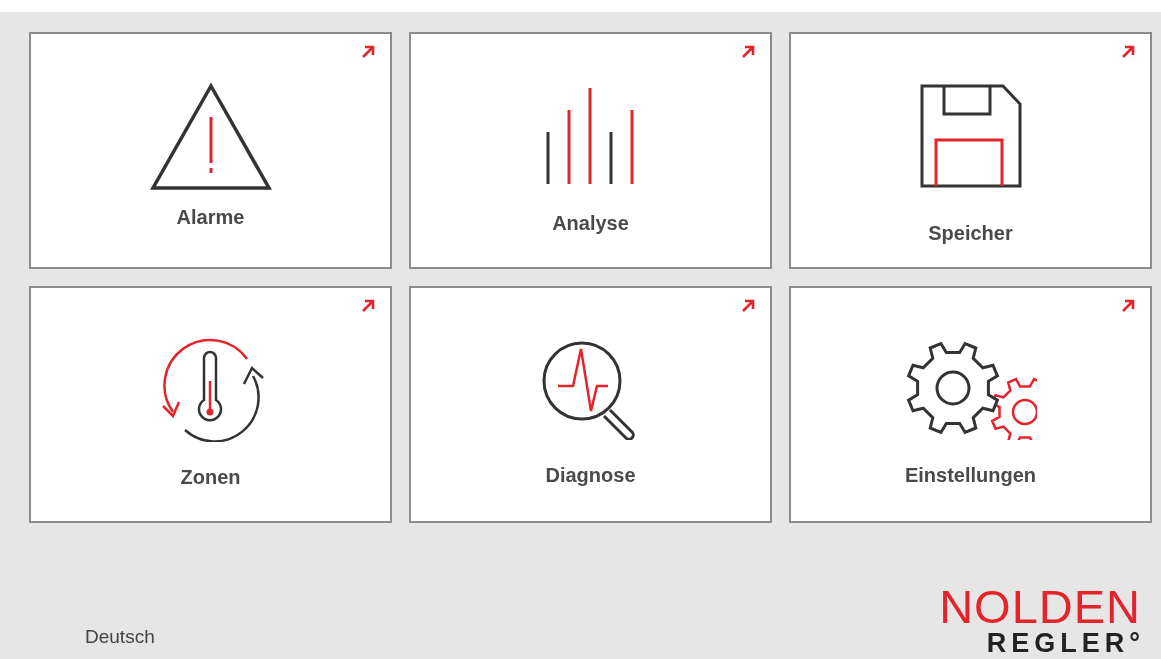 The height and width of the screenshot is (659, 1161). Describe the element at coordinates (120, 636) in the screenshot. I see `language-link: Deutsch` at that location.